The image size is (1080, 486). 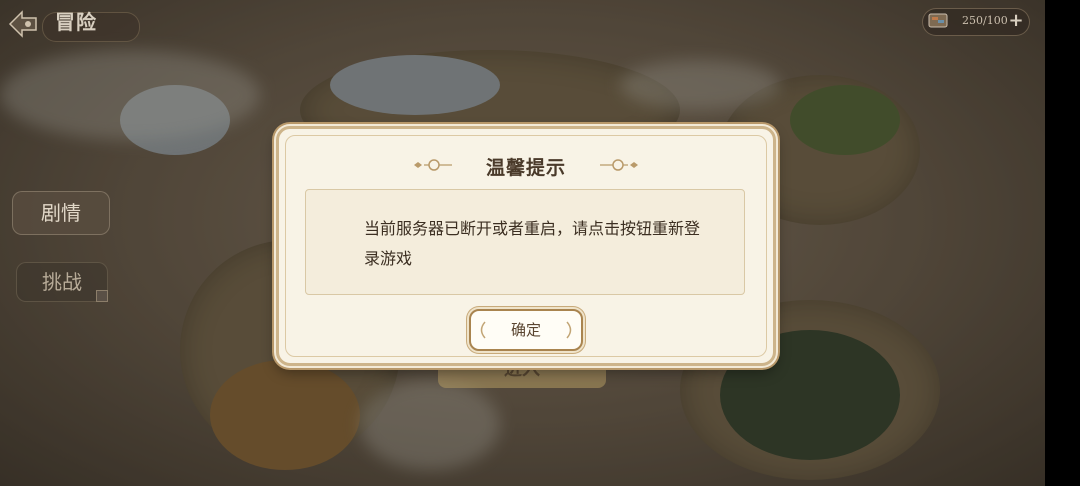 What do you see at coordinates (619, 165) in the screenshot?
I see `ornament-right-icon` at bounding box center [619, 165].